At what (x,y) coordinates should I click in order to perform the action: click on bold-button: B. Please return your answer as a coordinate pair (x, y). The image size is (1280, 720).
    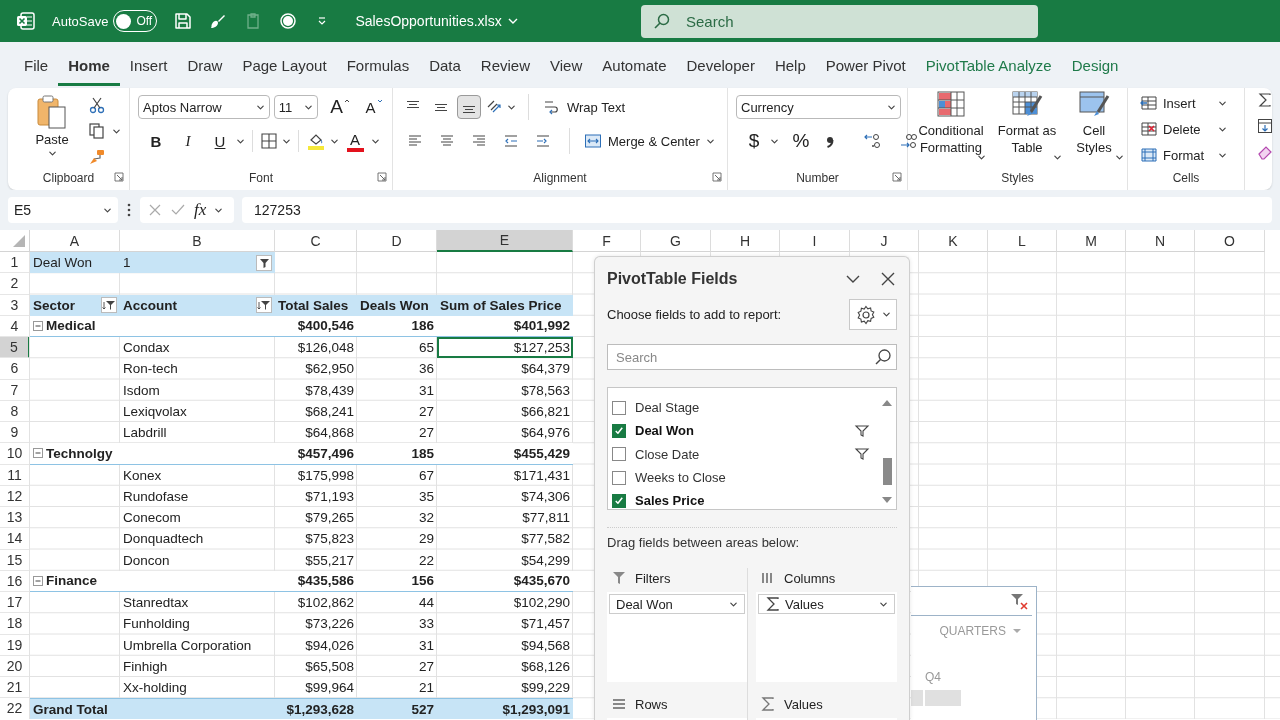
    Looking at the image, I should click on (156, 141).